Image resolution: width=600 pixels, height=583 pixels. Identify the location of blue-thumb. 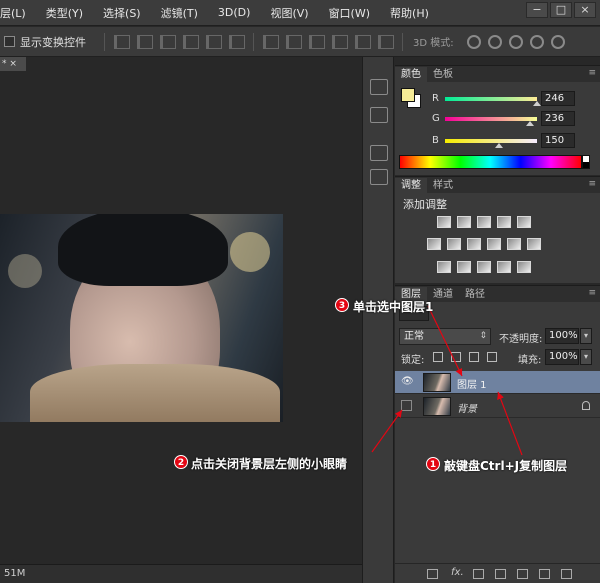
(499, 145).